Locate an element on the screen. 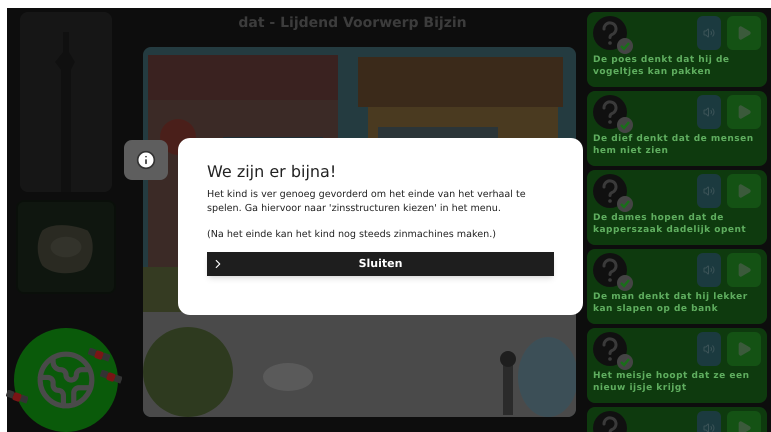 The width and height of the screenshot is (771, 432). dialog-title: We zijn er bijna! is located at coordinates (272, 172).